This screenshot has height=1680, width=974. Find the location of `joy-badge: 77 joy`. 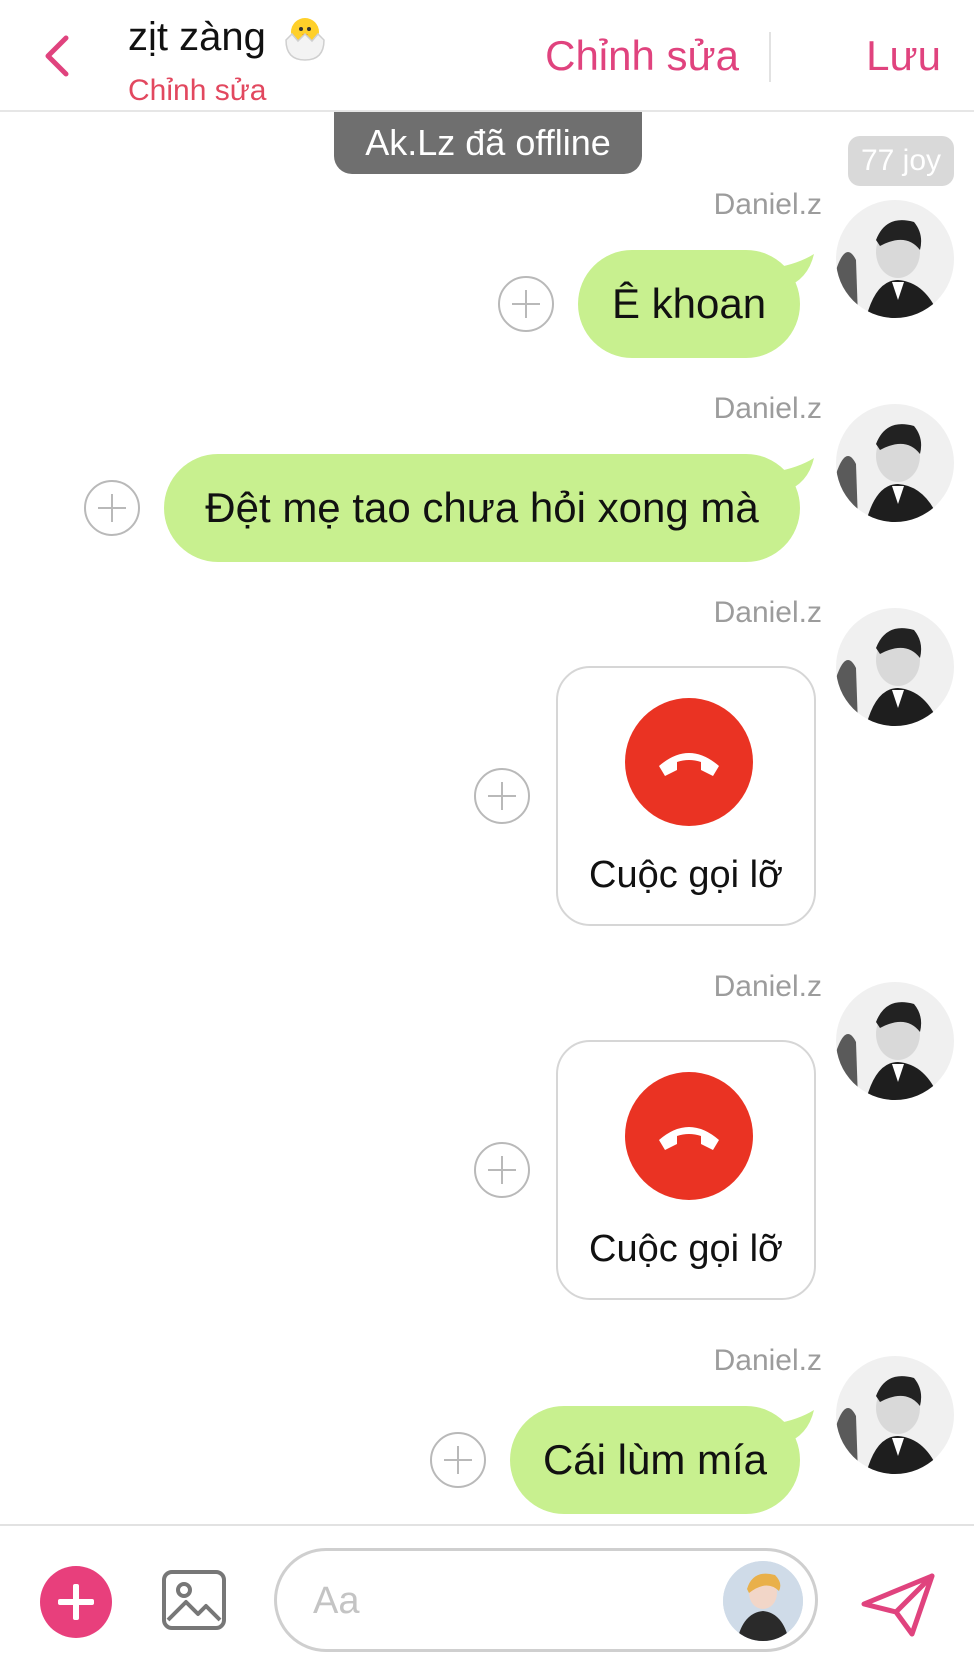

joy-badge: 77 joy is located at coordinates (901, 161).